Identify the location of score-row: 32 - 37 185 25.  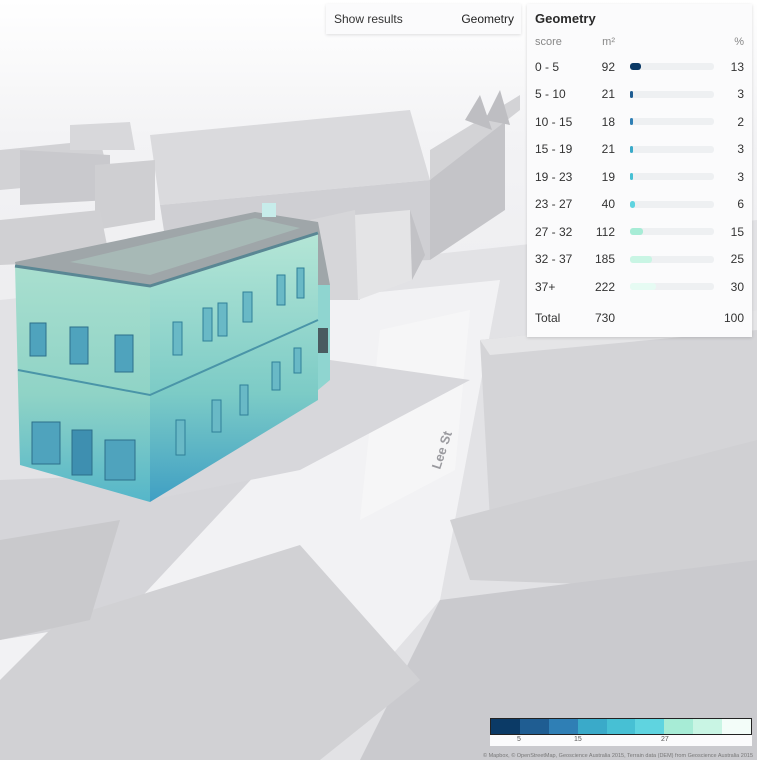
(639, 260).